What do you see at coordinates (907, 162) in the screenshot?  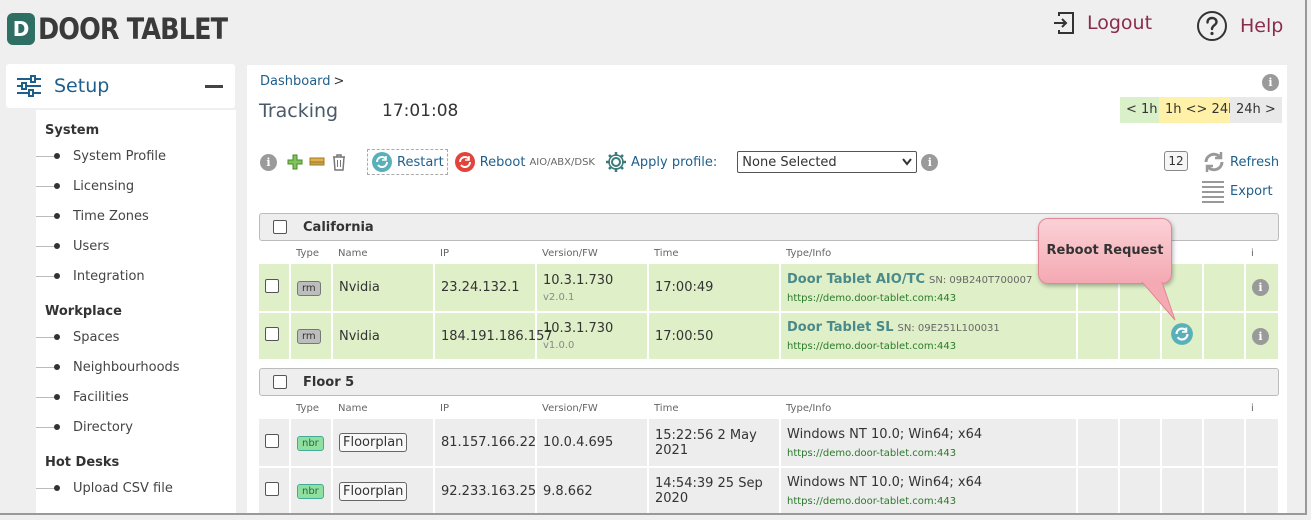 I see `chevron-down-icon` at bounding box center [907, 162].